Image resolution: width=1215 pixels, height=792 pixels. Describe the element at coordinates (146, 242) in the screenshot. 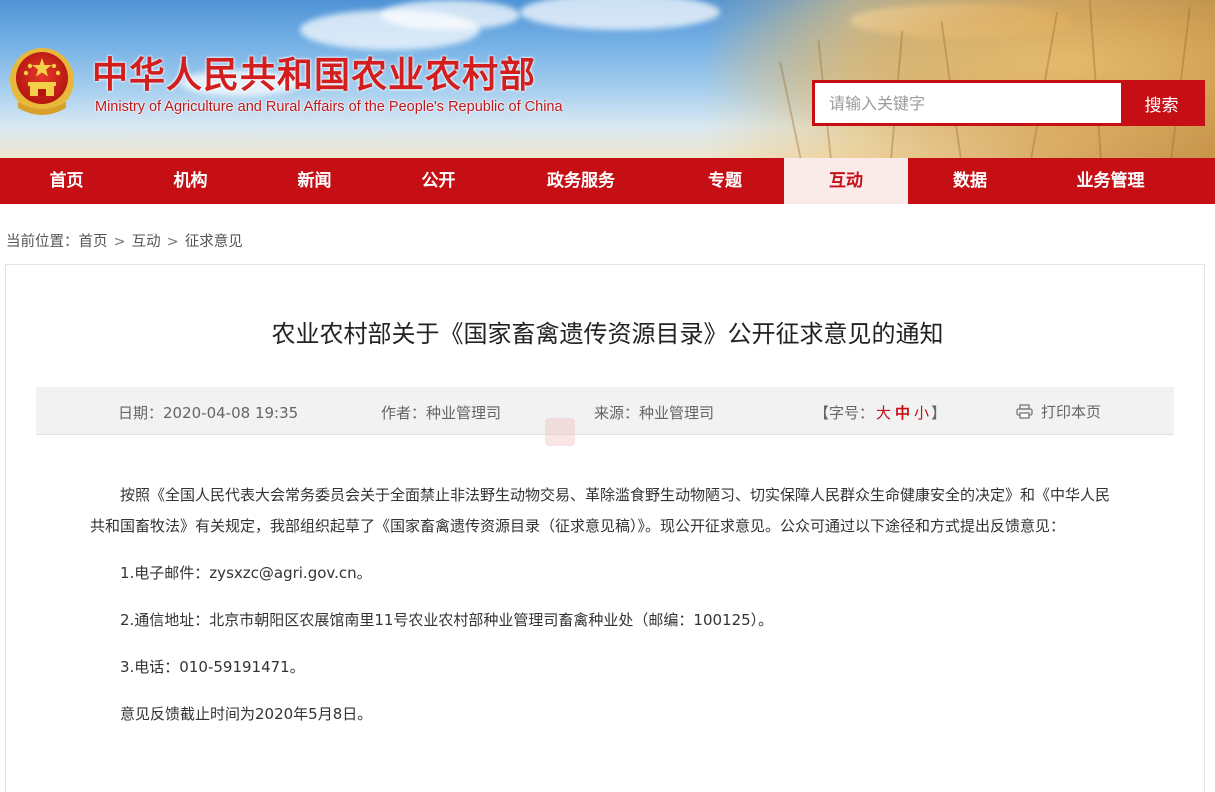

I see `breadcrumb-interaction: 互动` at that location.